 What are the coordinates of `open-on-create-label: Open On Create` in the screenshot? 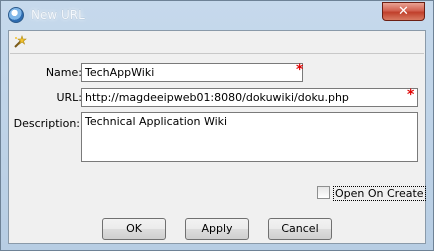 It's located at (379, 193).